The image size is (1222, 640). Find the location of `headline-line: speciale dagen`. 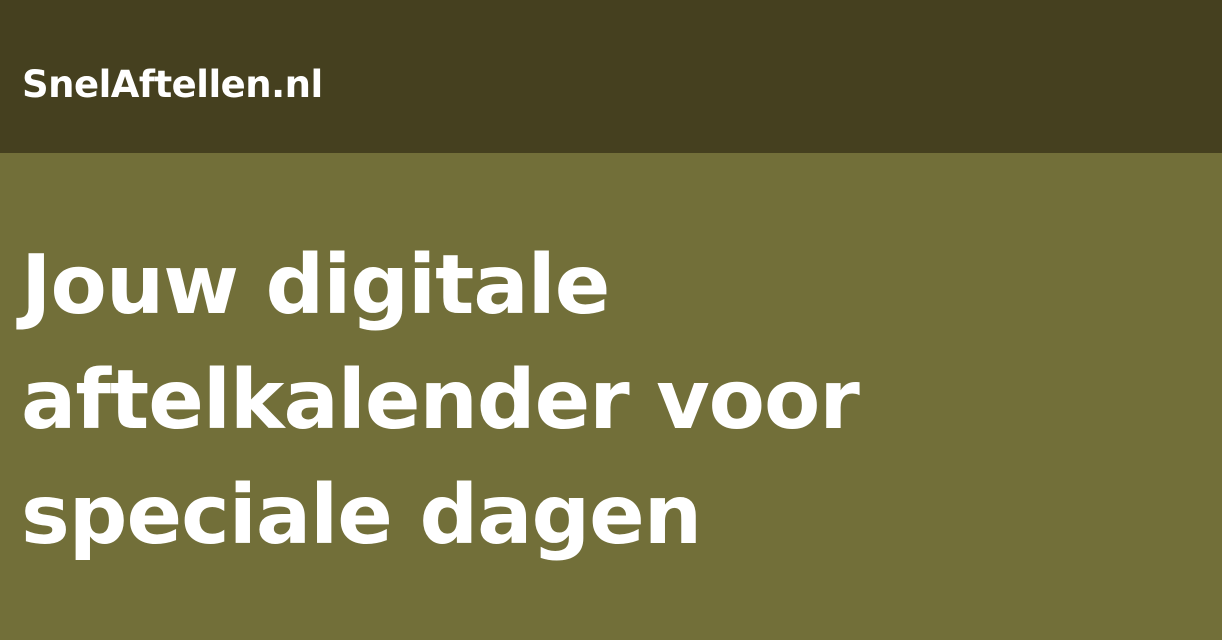

headline-line: speciale dagen is located at coordinates (361, 515).